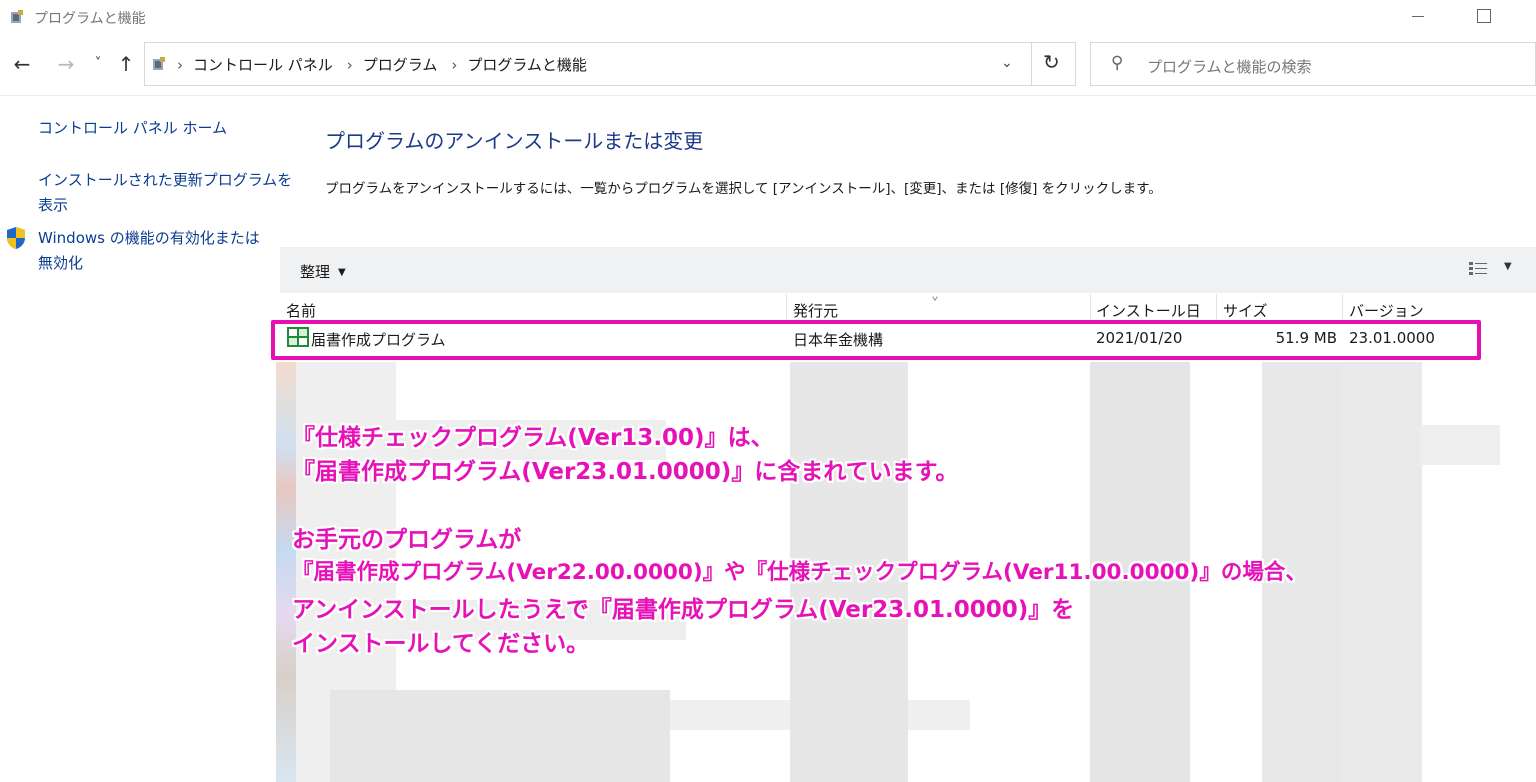 The width and height of the screenshot is (1536, 782). I want to click on view-installed-updates-link: インストールされた更新プログラムを 表示, so click(165, 193).